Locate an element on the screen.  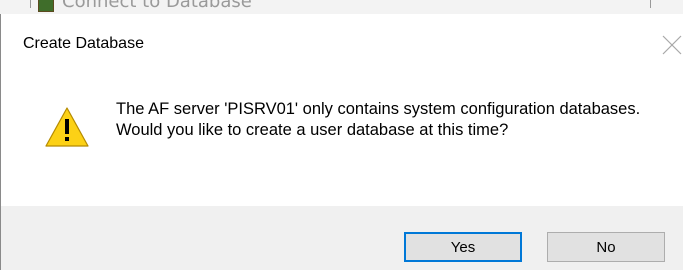
database-icon is located at coordinates (46, 6).